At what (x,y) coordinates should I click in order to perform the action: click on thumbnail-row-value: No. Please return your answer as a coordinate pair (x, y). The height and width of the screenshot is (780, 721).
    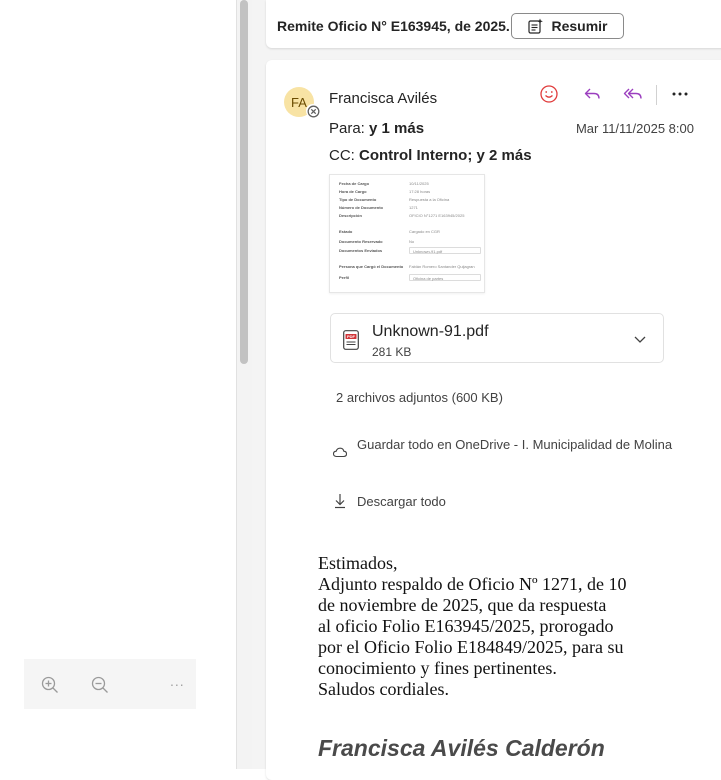
    Looking at the image, I should click on (412, 241).